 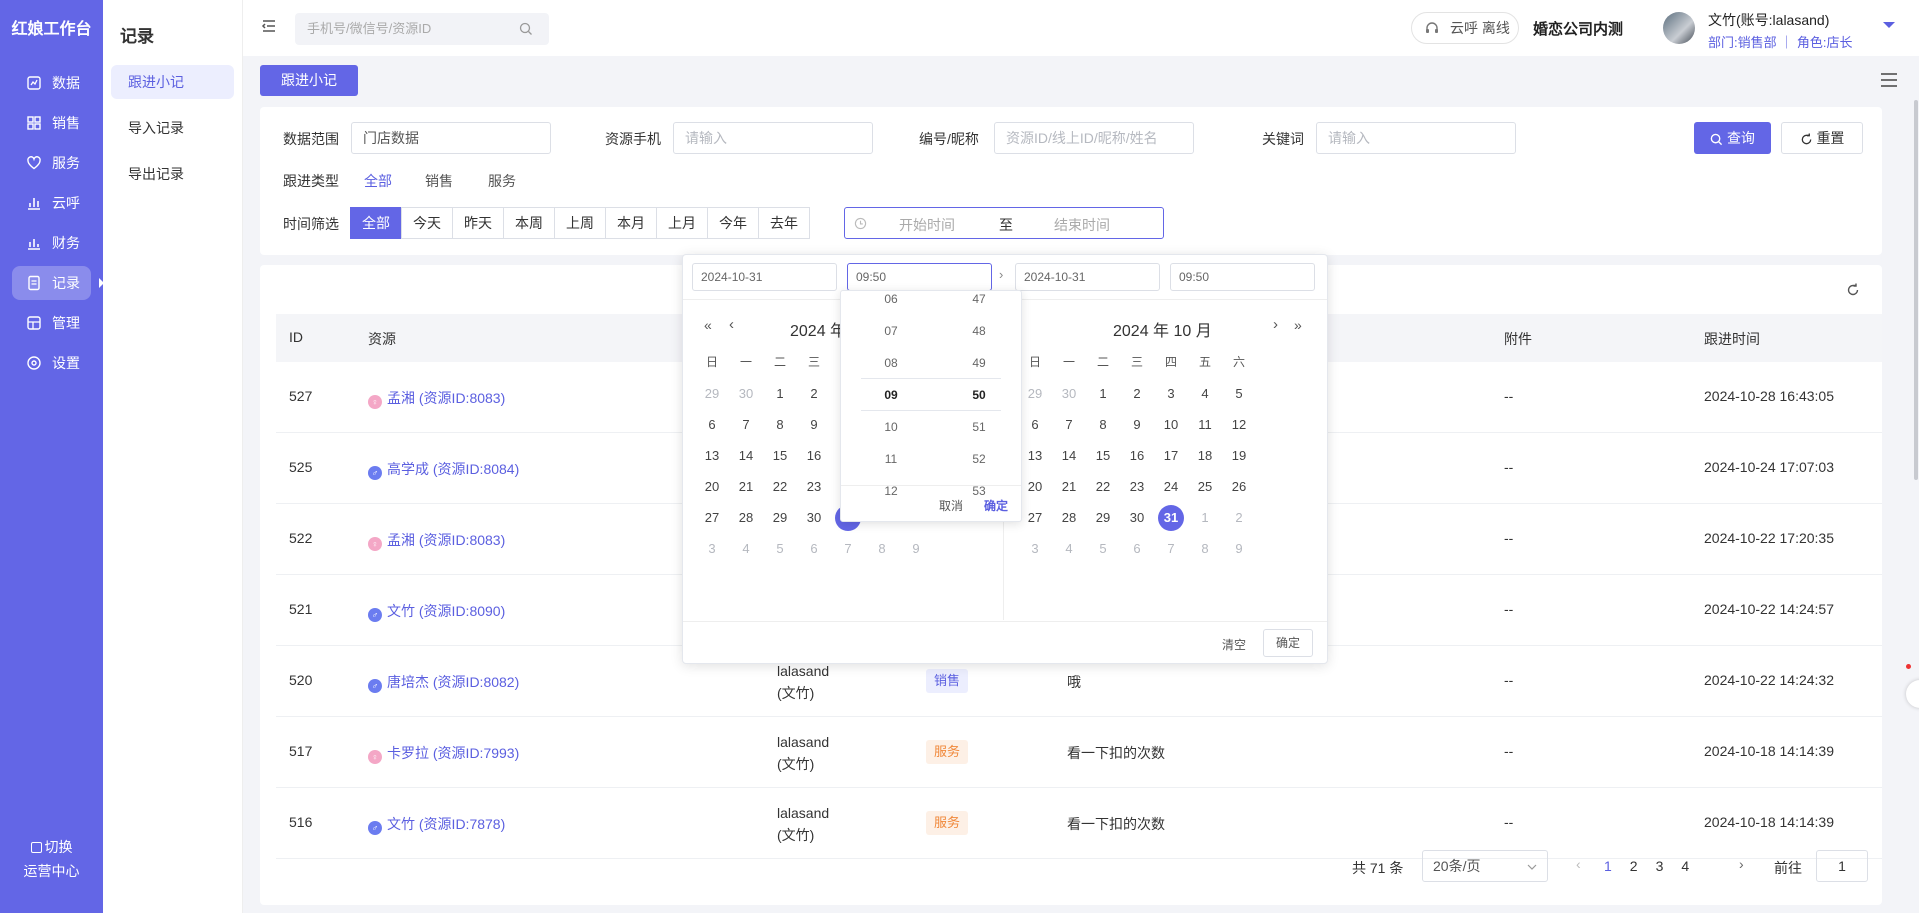 I want to click on right-date-input: 2024-10-31, so click(x=1087, y=277).